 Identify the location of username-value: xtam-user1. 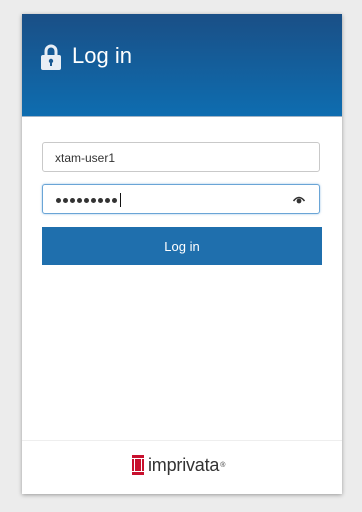
(85, 158).